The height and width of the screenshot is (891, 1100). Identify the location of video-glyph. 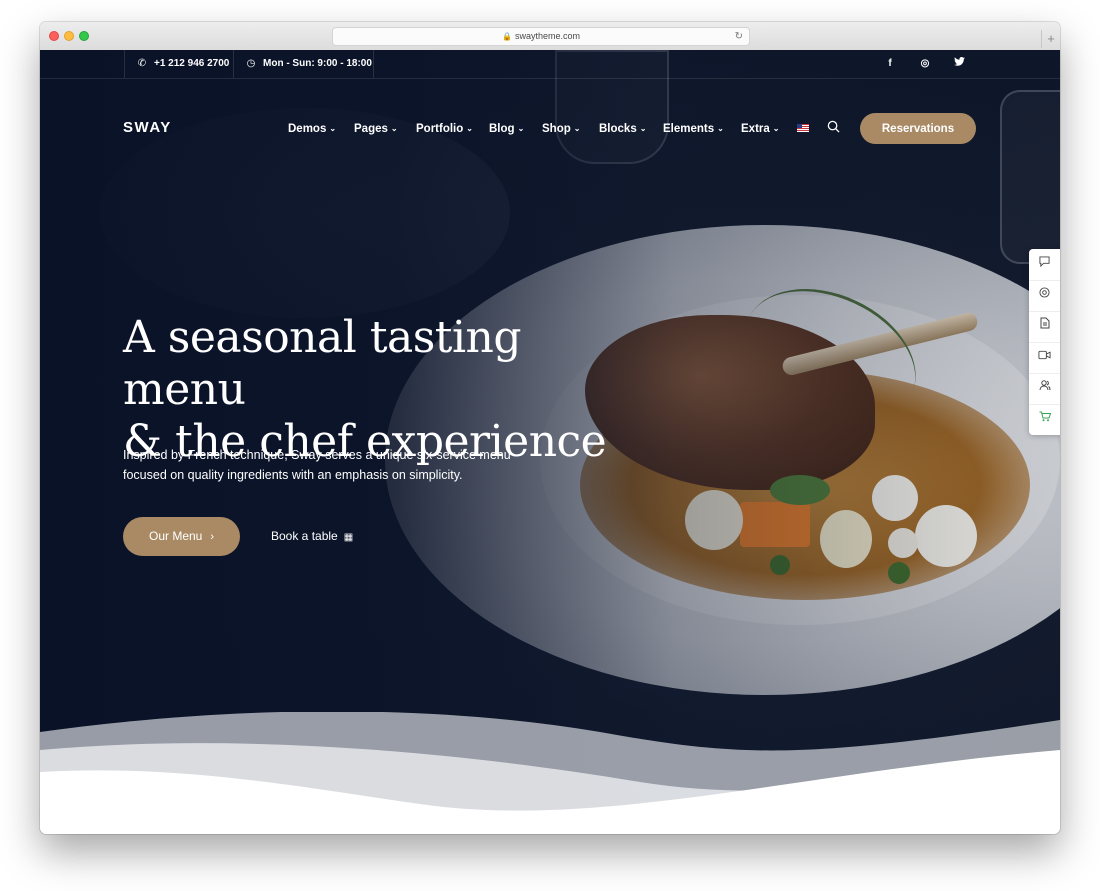
(1044, 355).